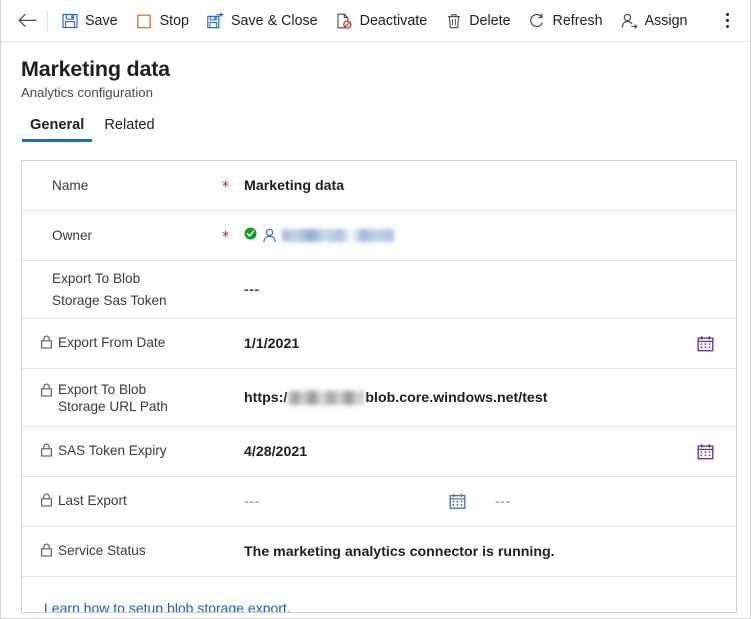  Describe the element at coordinates (629, 20) in the screenshot. I see `assign-icon` at that location.